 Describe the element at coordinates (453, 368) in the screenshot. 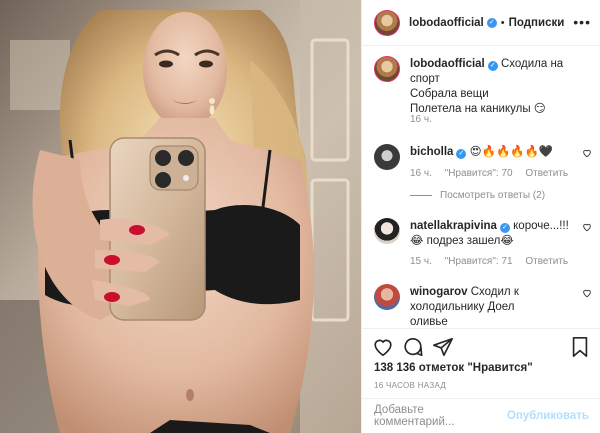

I see `likes-count: 138 136 отметок "Нравится"` at that location.